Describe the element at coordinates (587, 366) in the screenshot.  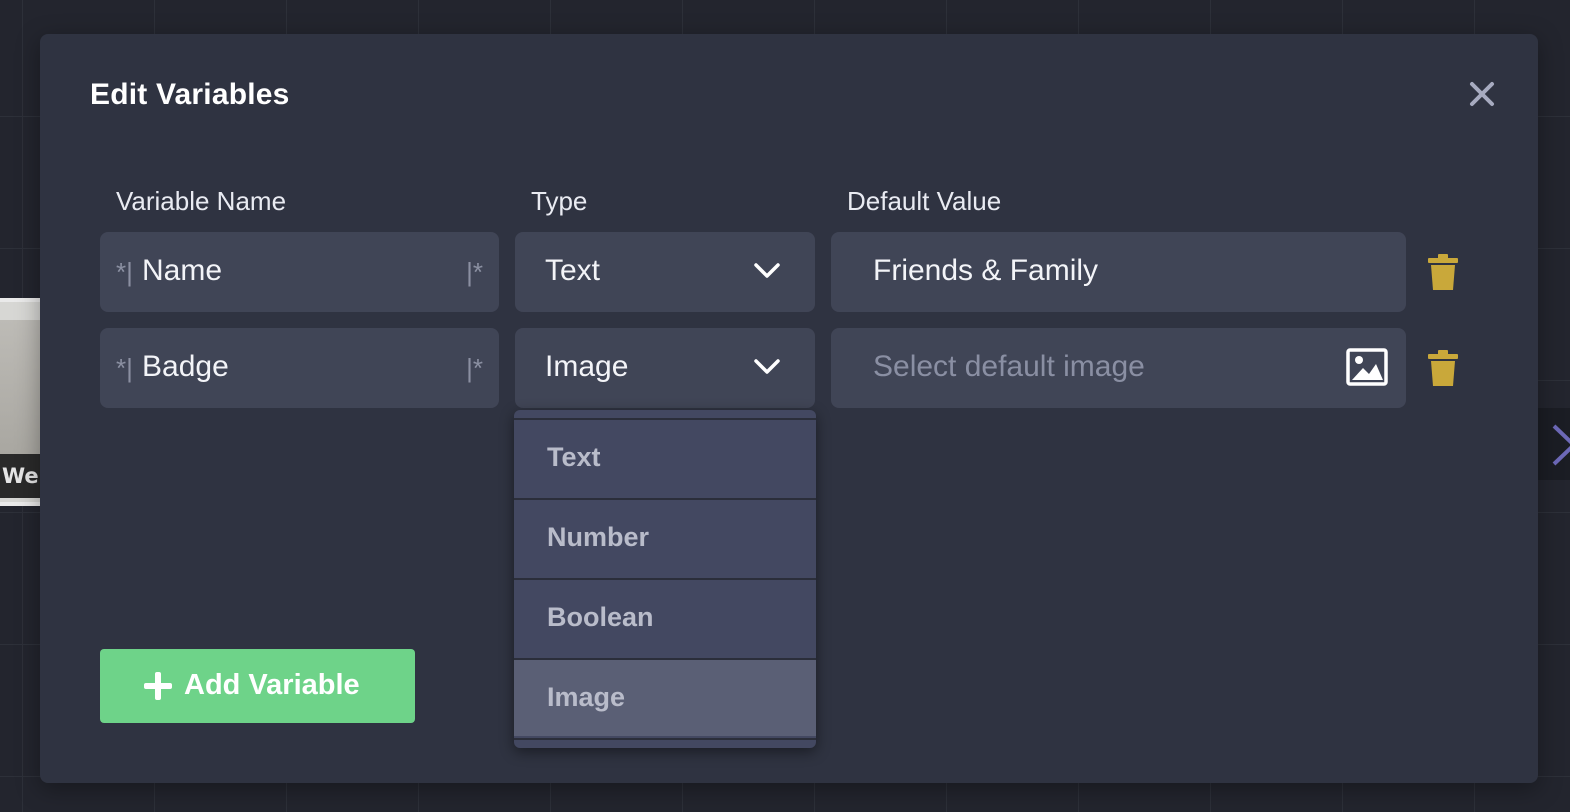
I see `variable-type-value: Image` at that location.